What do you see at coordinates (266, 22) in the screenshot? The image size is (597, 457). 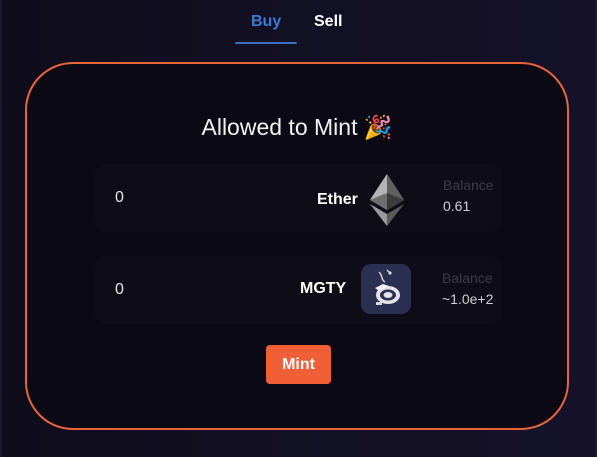 I see `tab-buy: Buy` at bounding box center [266, 22].